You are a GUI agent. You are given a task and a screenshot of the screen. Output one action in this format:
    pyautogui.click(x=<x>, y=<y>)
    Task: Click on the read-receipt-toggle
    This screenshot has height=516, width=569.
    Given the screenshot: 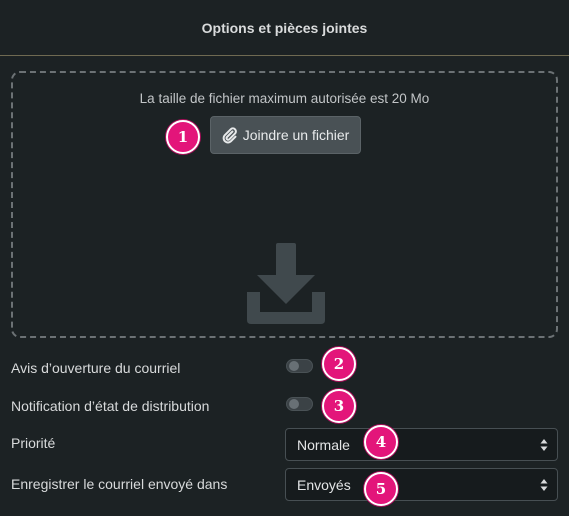 What is the action you would take?
    pyautogui.click(x=299, y=366)
    